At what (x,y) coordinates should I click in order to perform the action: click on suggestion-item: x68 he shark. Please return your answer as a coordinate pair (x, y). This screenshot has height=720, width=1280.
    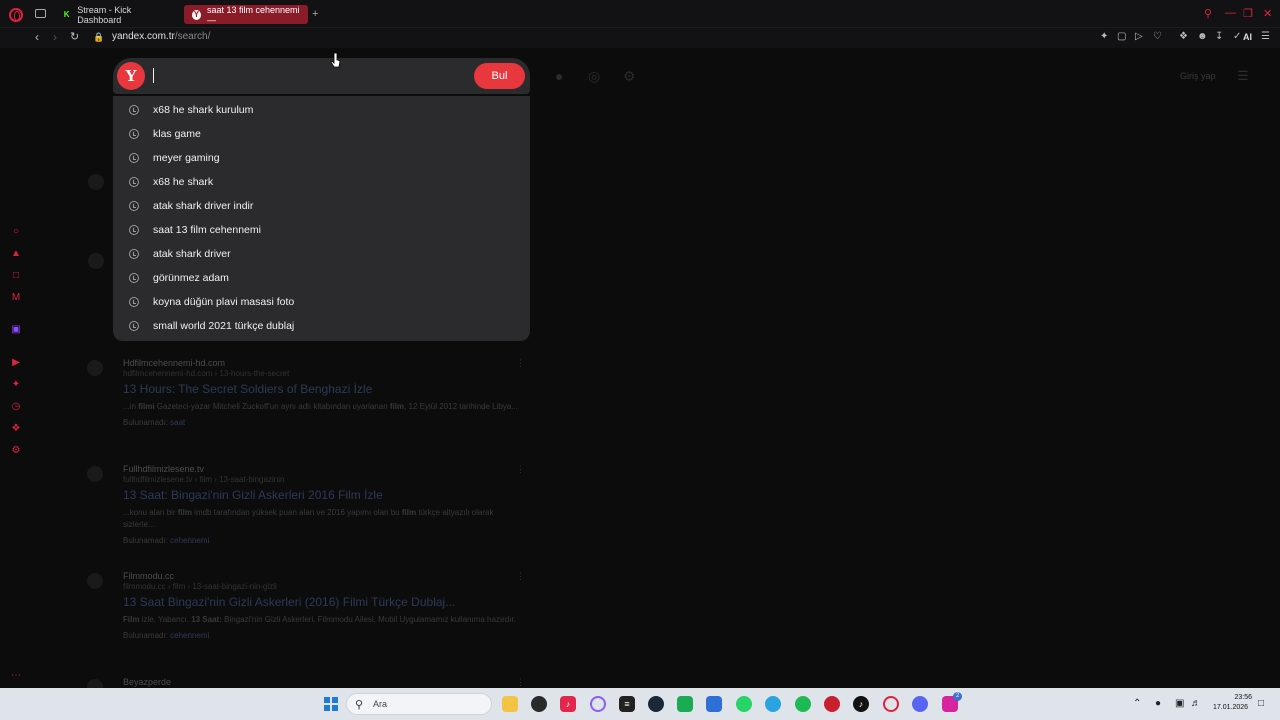
    Looking at the image, I should click on (321, 182).